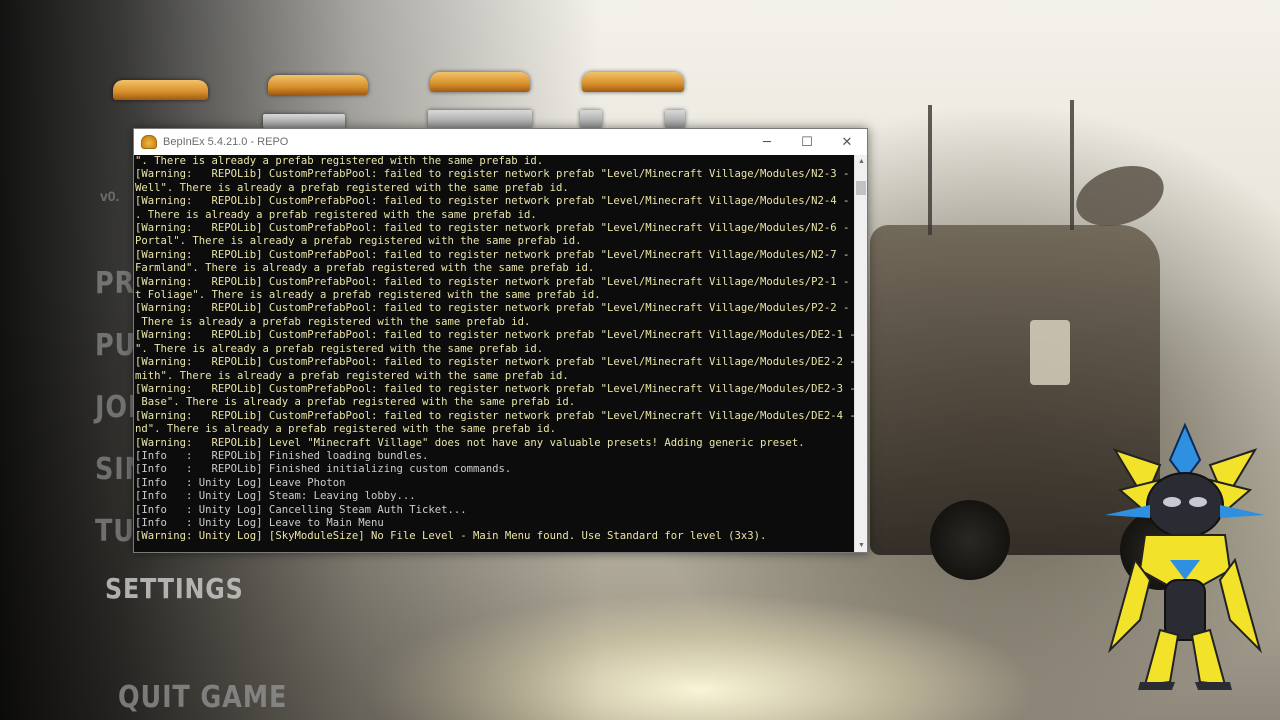 The height and width of the screenshot is (720, 1280). Describe the element at coordinates (1185, 556) in the screenshot. I see `mascot-character` at that location.